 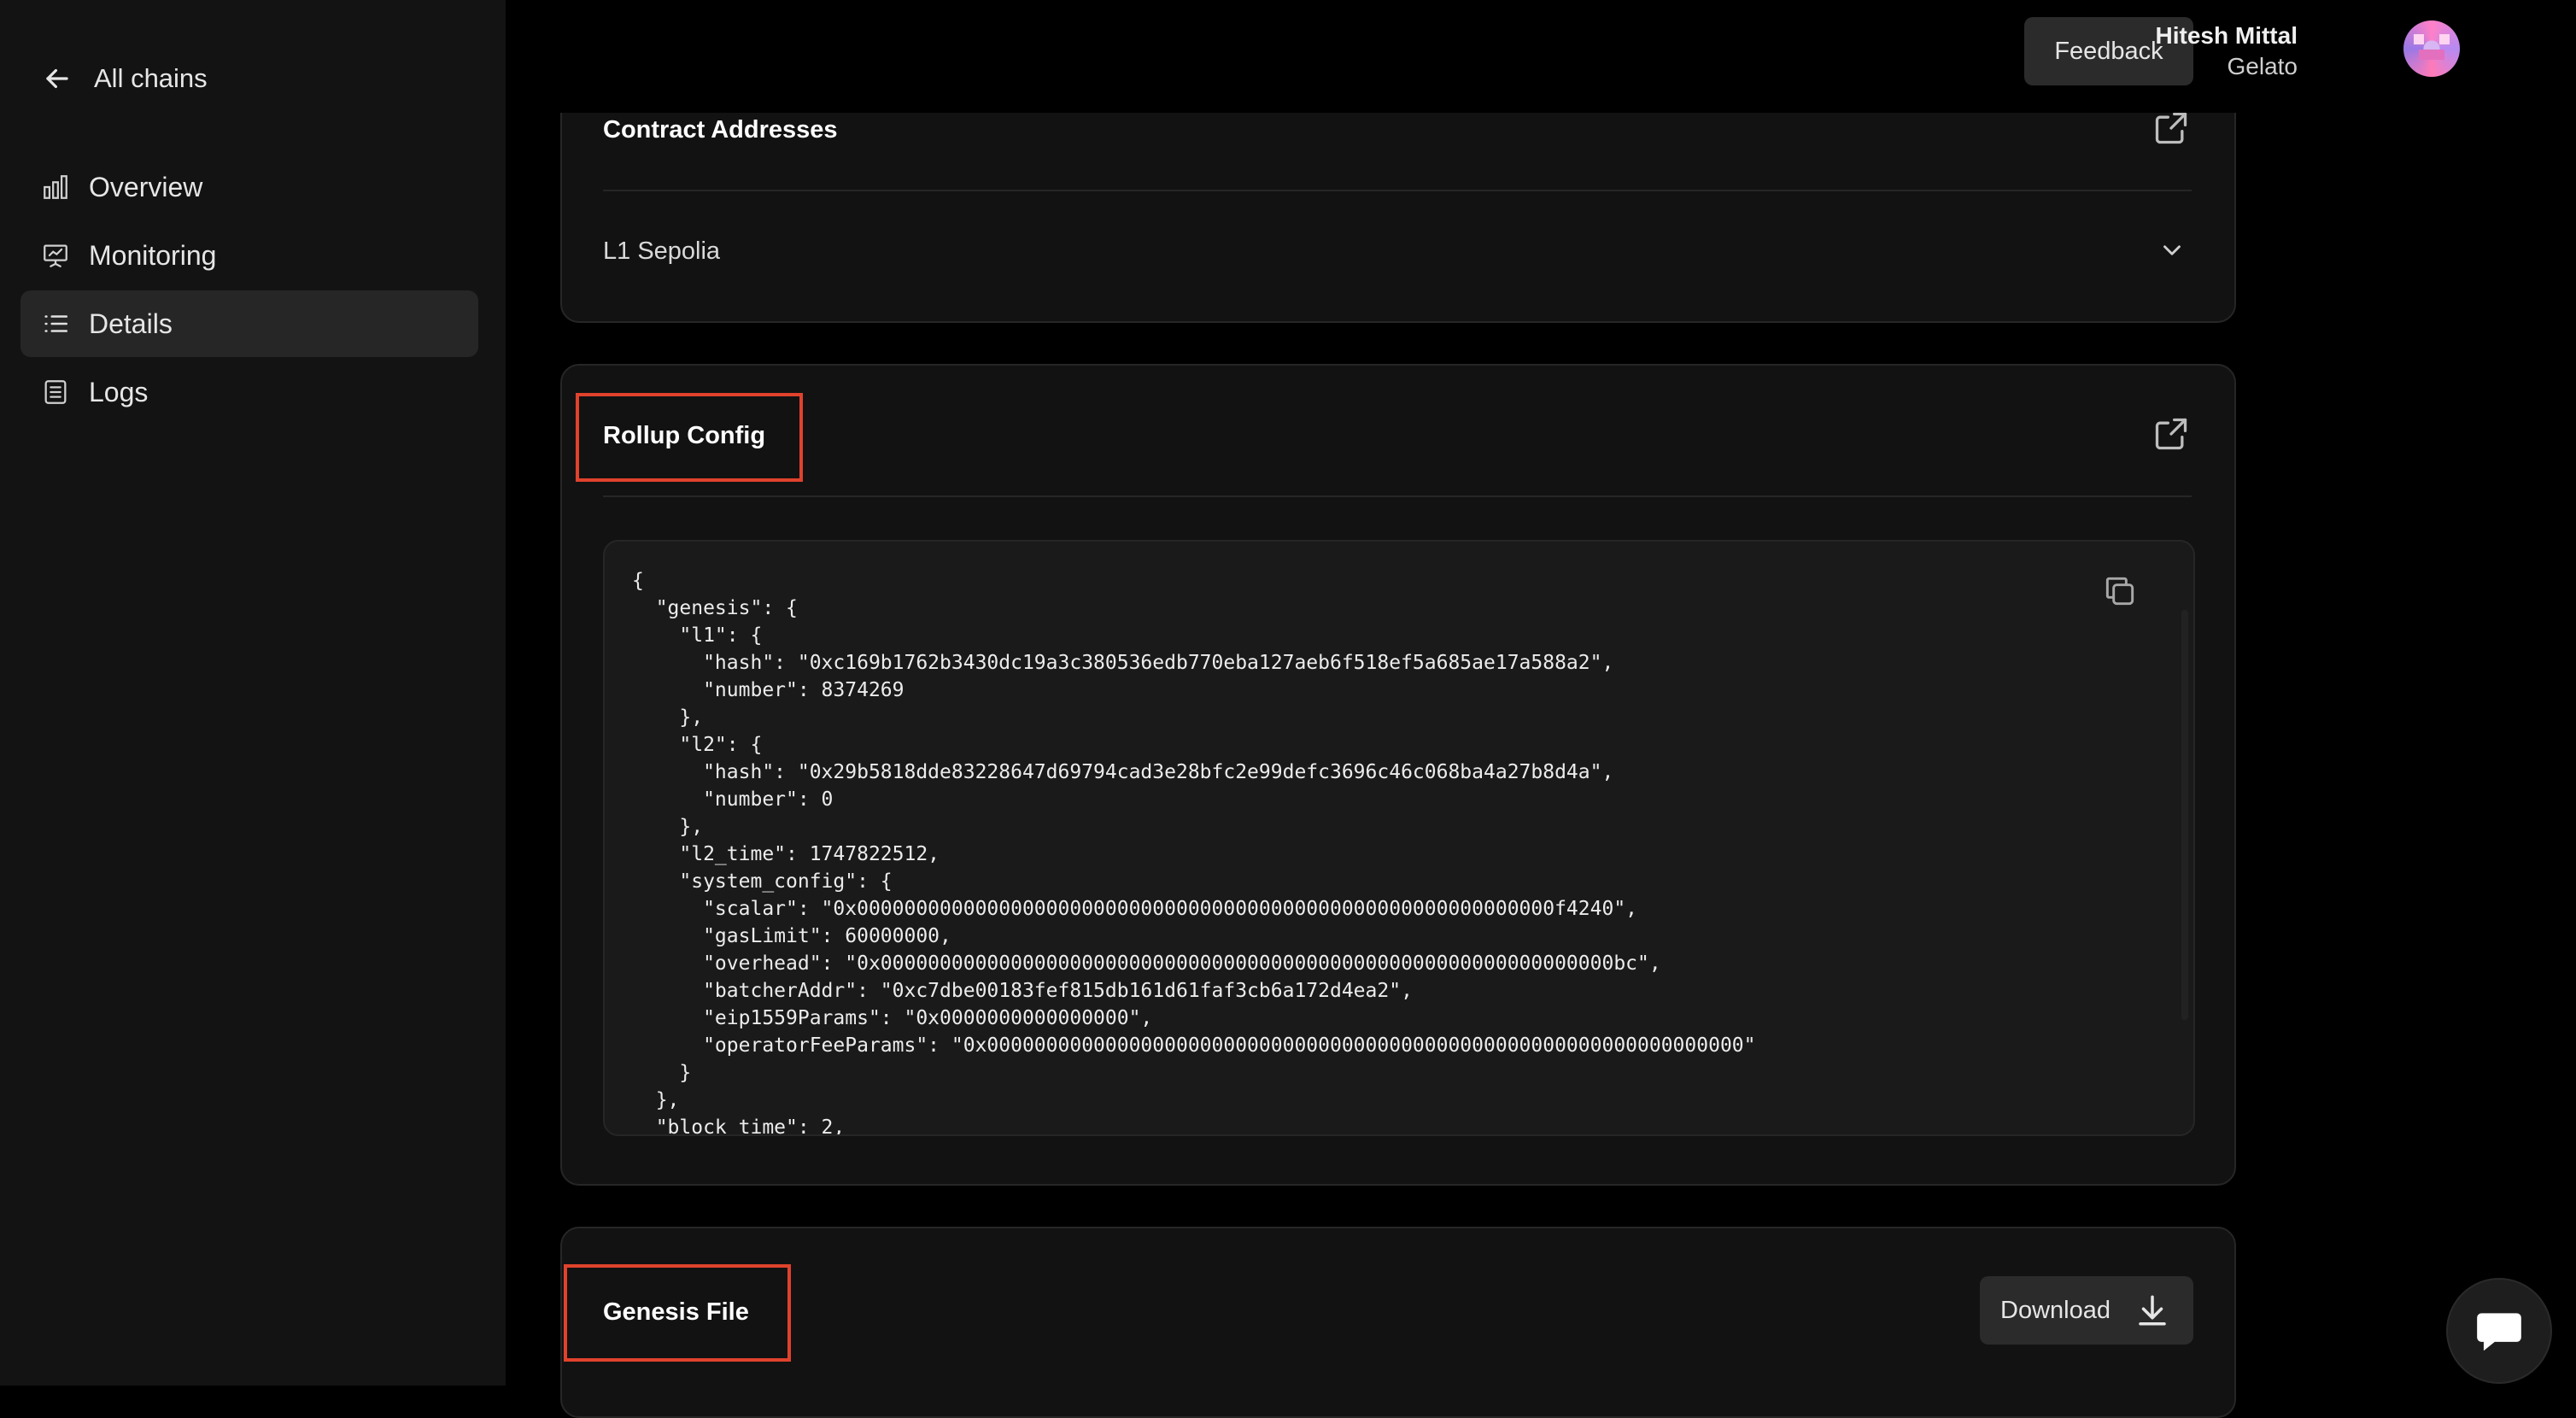 I want to click on sidebar-item-details: Details, so click(x=249, y=323).